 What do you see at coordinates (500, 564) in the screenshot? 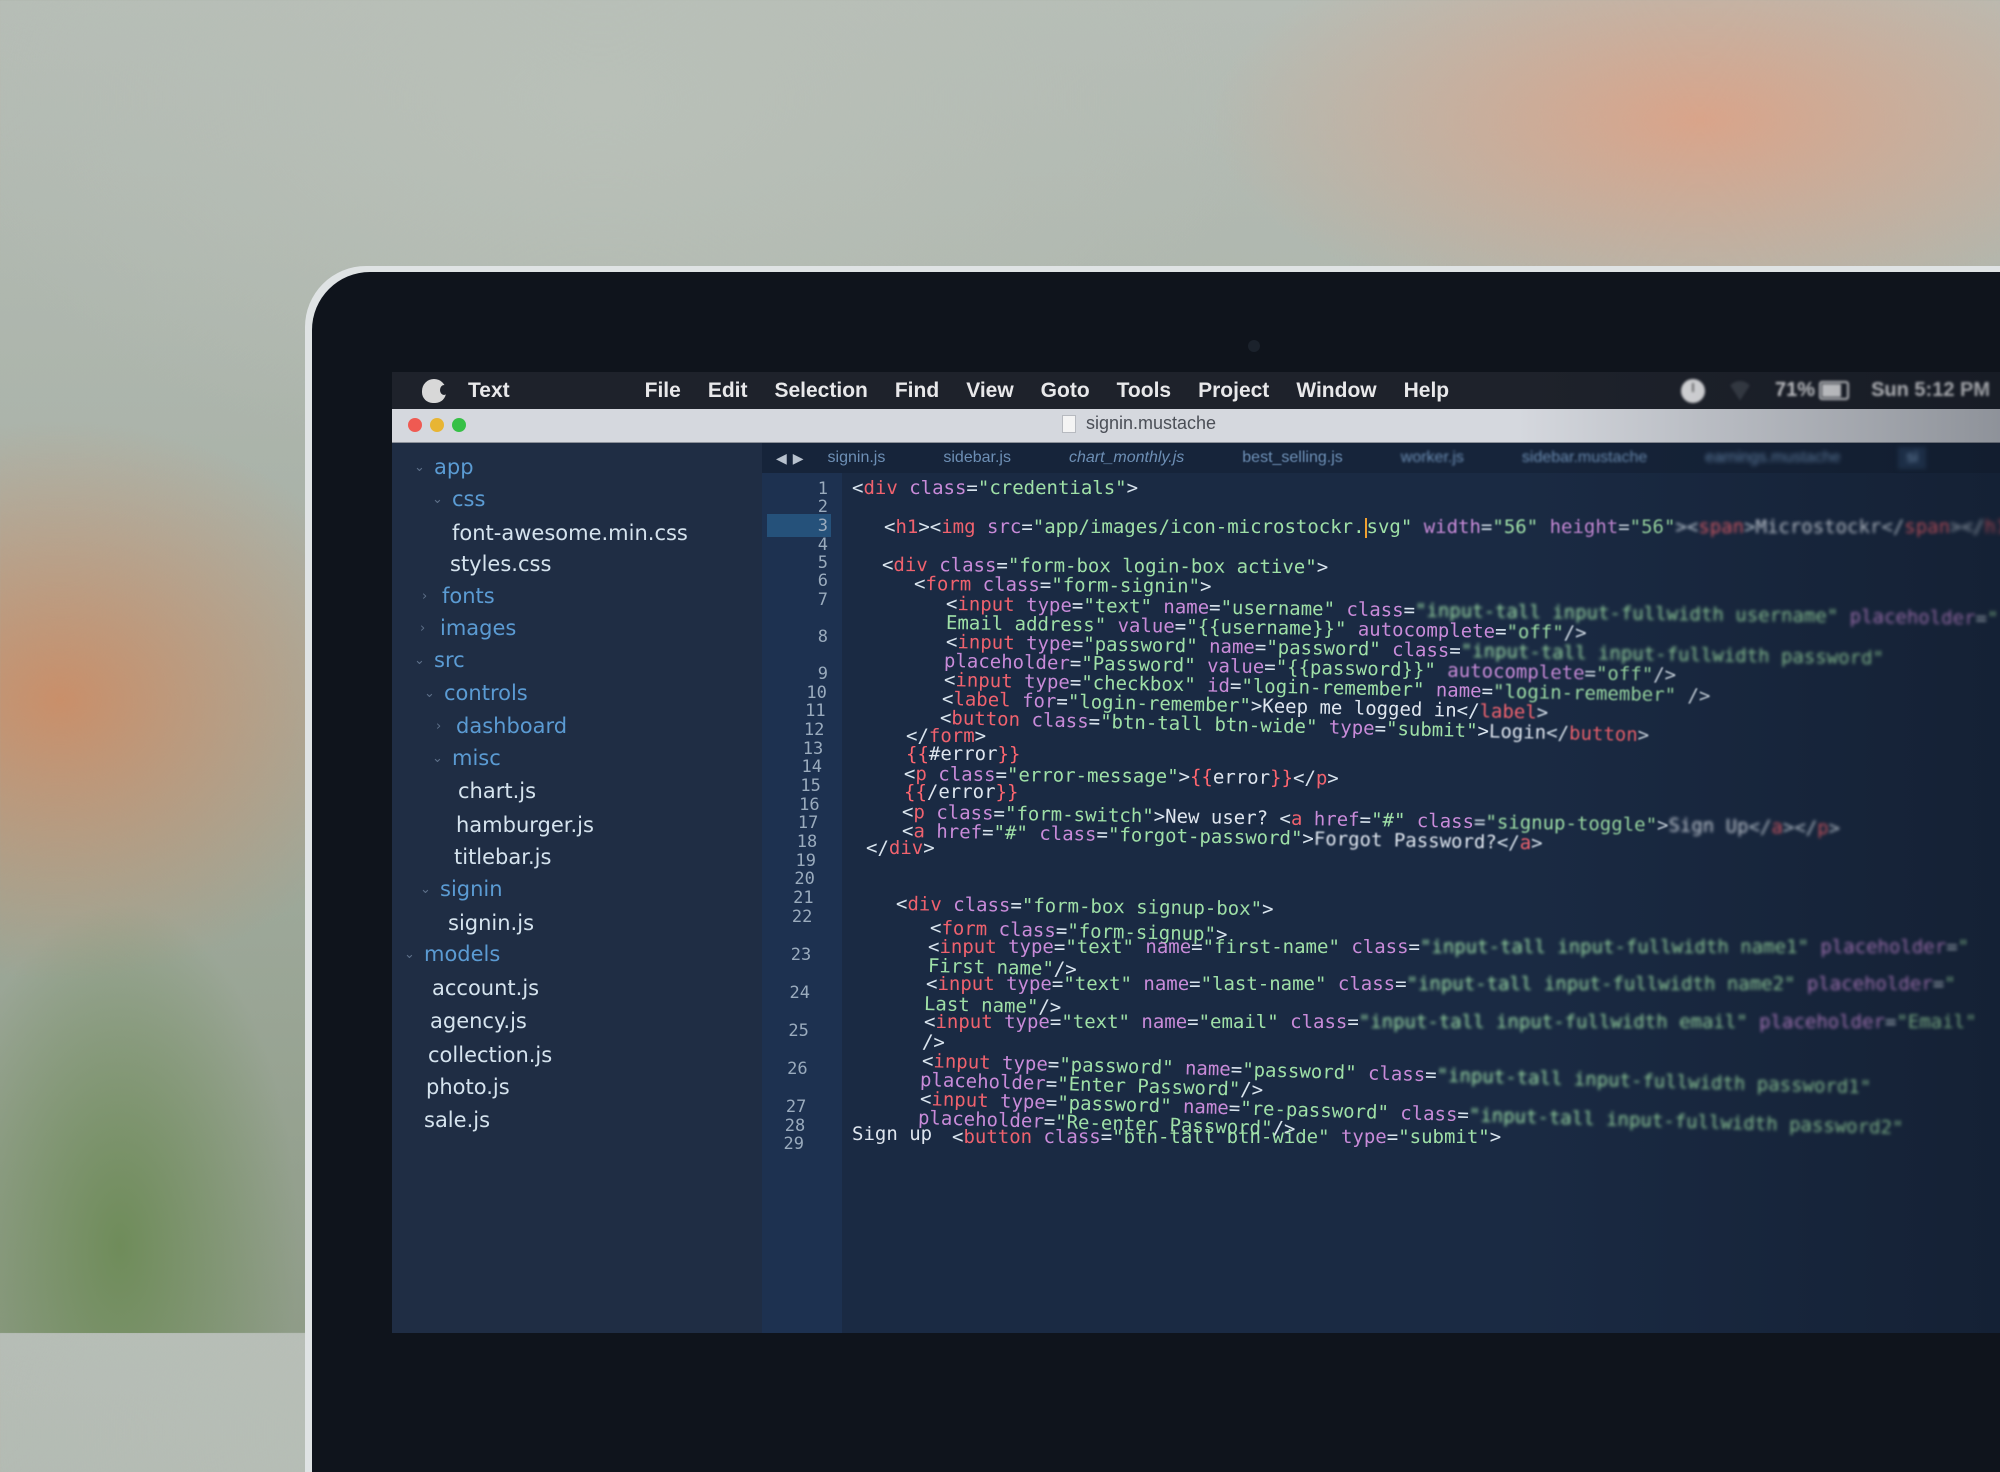
I see `tree-file: styles.css` at bounding box center [500, 564].